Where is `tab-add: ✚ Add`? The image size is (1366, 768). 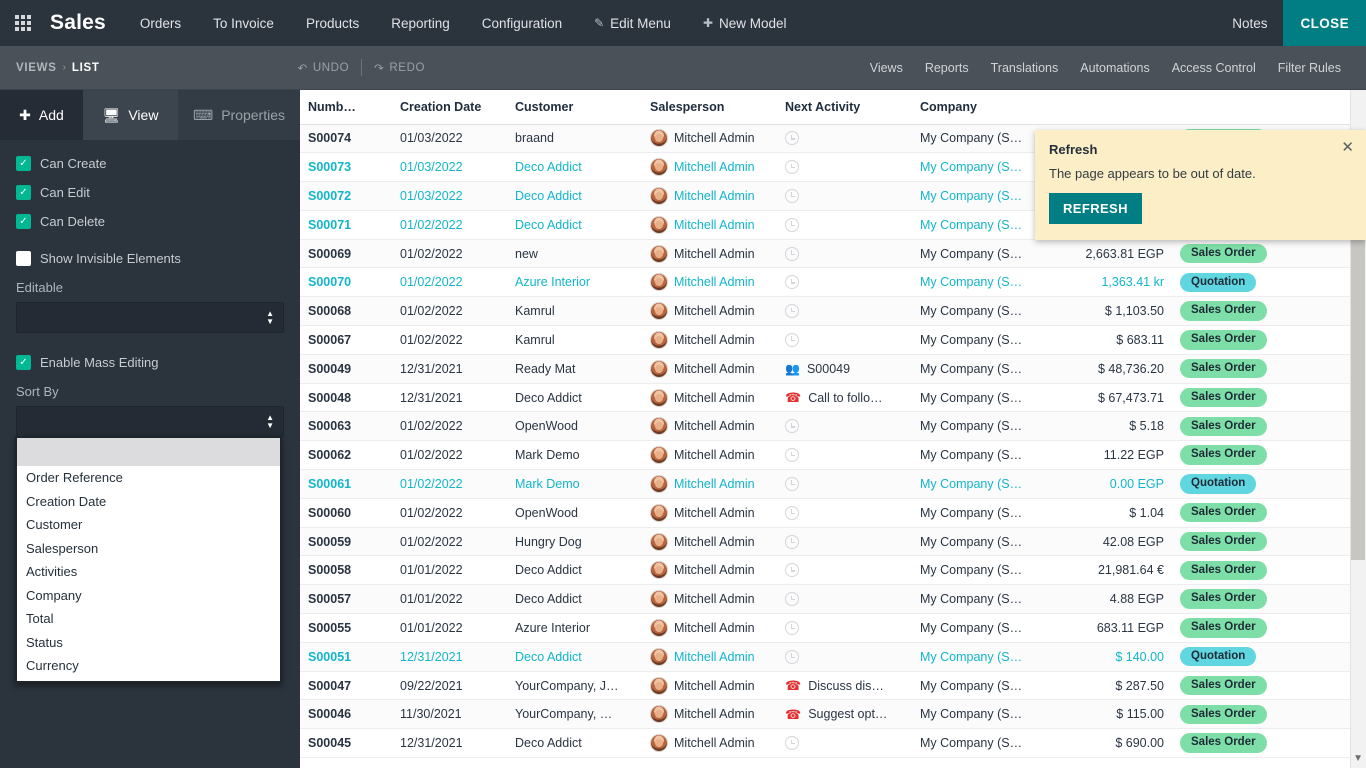
tab-add: ✚ Add is located at coordinates (41, 115).